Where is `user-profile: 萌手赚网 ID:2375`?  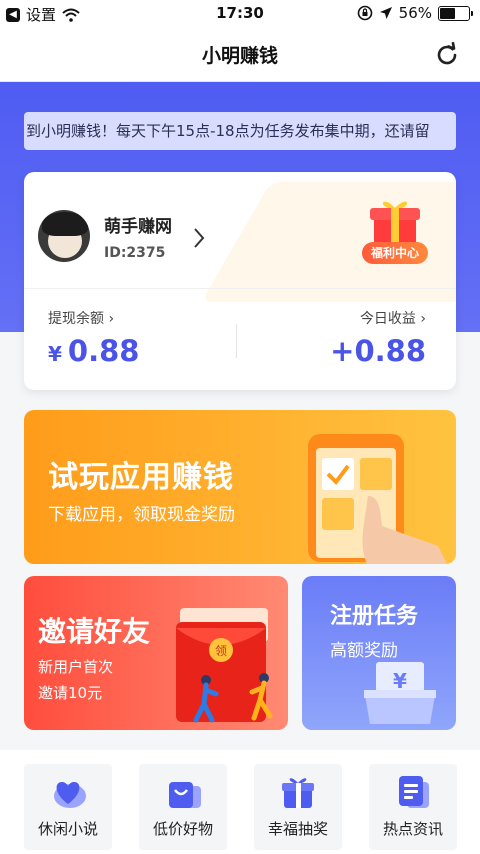 user-profile: 萌手赚网 ID:2375 is located at coordinates (105, 236).